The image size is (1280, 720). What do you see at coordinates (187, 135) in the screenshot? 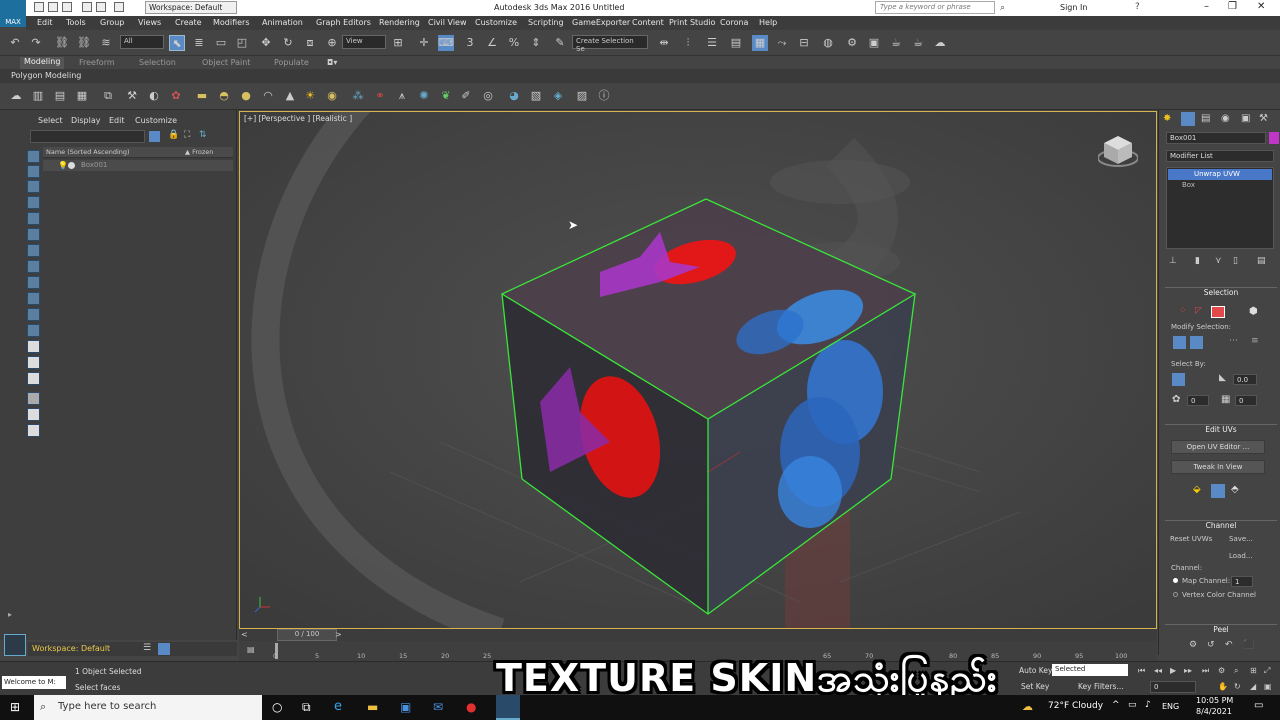
I see `hierarchy-icon: ⛶` at bounding box center [187, 135].